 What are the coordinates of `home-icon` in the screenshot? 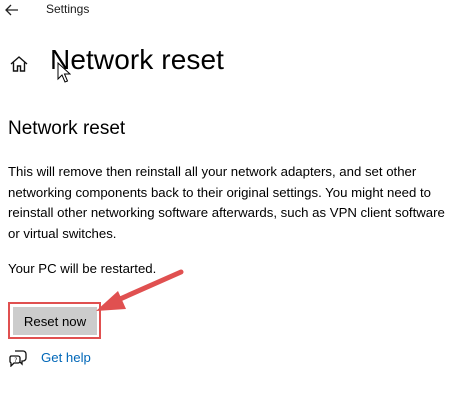 It's located at (19, 64).